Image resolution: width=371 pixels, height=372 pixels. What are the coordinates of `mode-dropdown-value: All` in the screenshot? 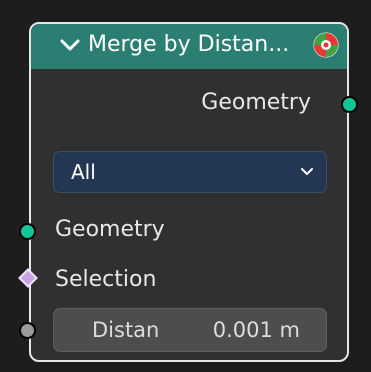 It's located at (83, 172).